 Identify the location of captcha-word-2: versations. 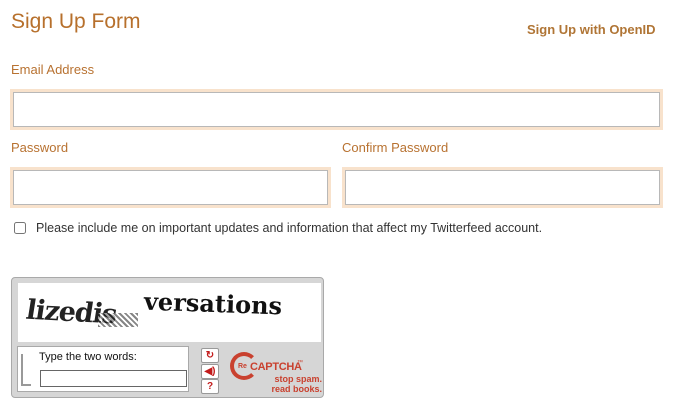
(213, 303).